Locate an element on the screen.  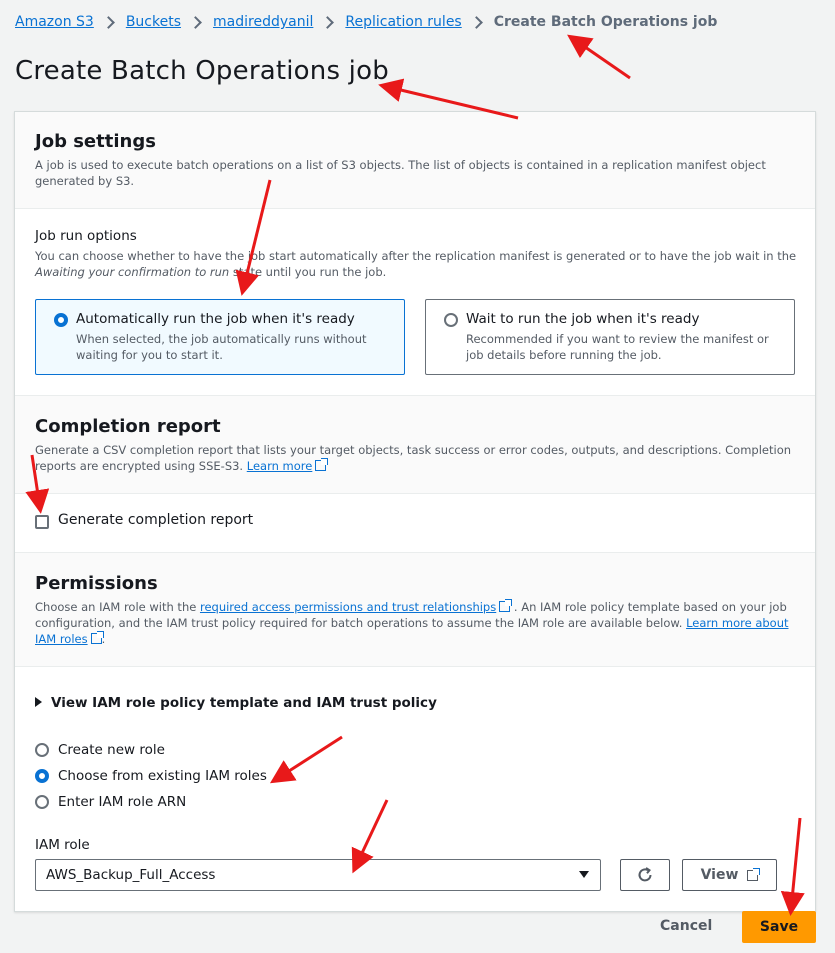
view-role-button: View is located at coordinates (729, 875).